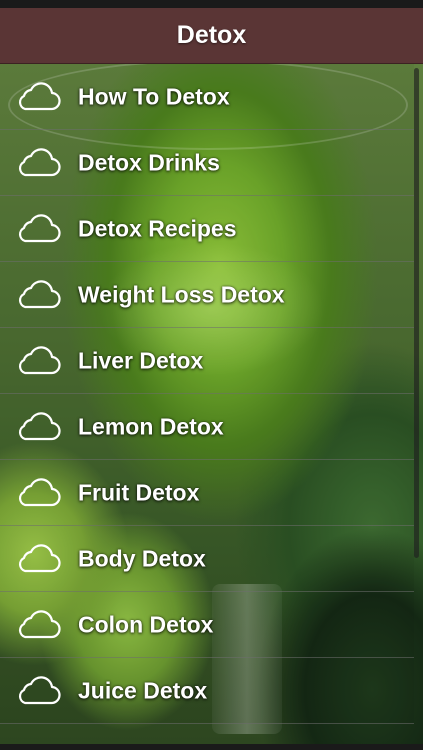 The height and width of the screenshot is (750, 423). Describe the element at coordinates (416, 313) in the screenshot. I see `scrollbar` at that location.